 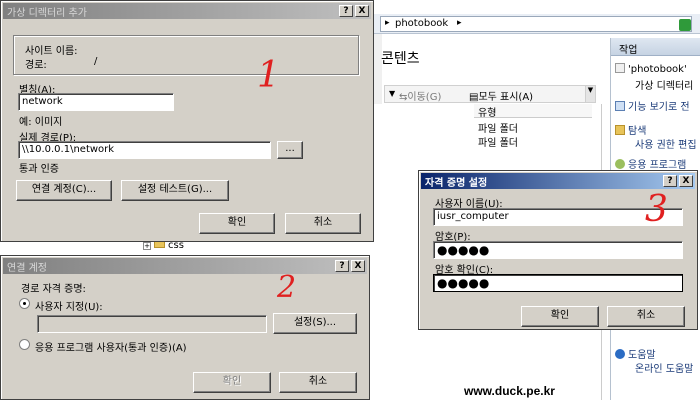 I want to click on toolbar-overflow-icon: ▼, so click(x=590, y=94).